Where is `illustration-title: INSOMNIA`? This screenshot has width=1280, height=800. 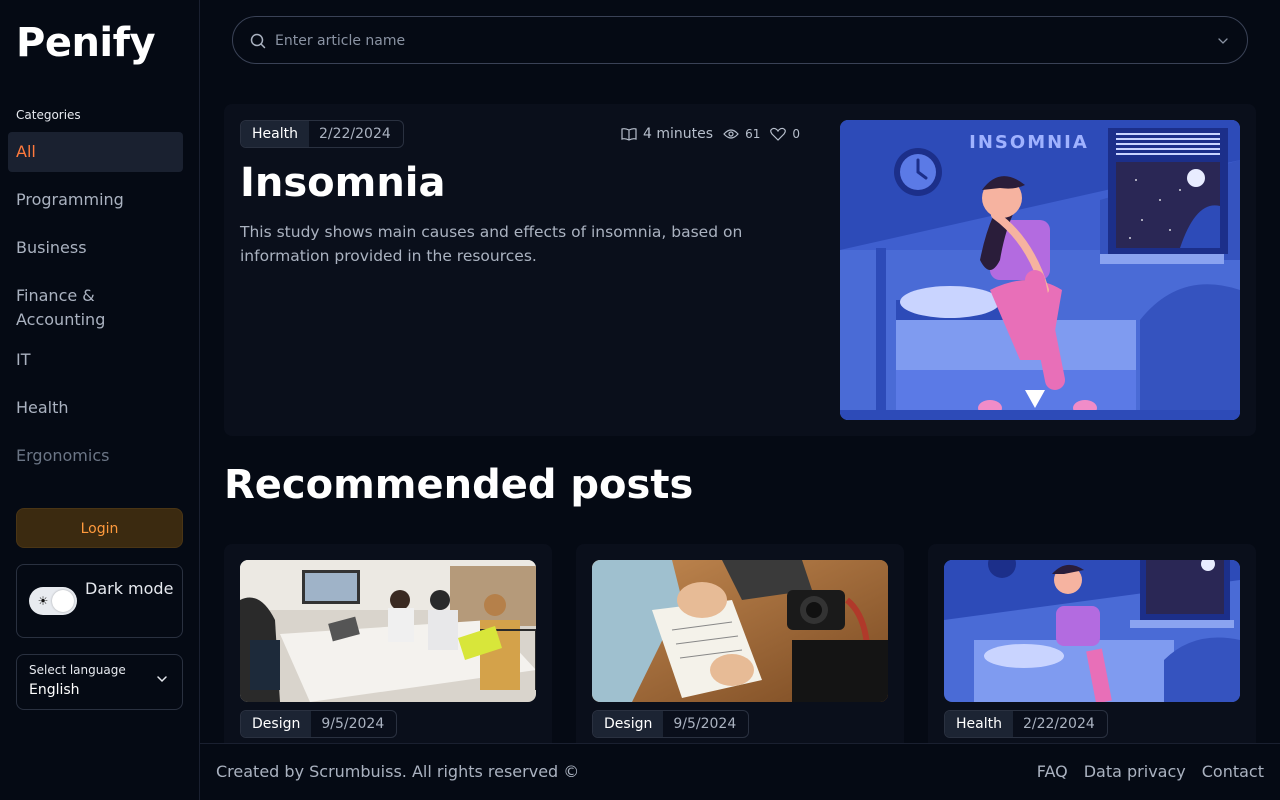
illustration-title: INSOMNIA is located at coordinates (1029, 142).